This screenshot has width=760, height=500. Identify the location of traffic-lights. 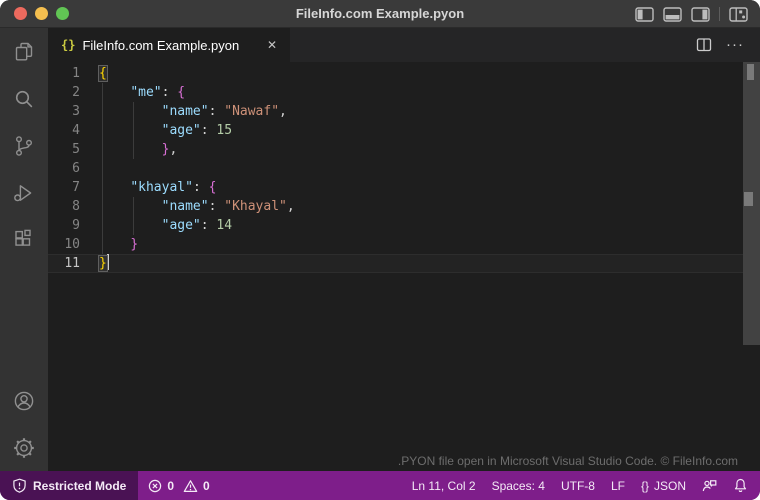
(41, 13).